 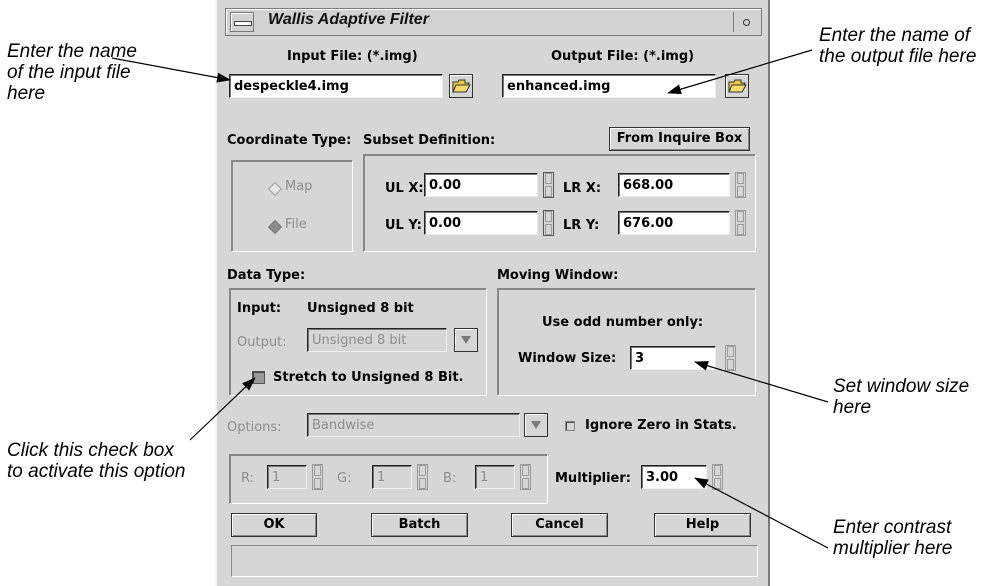 What do you see at coordinates (740, 185) in the screenshot?
I see `lrx-spinner` at bounding box center [740, 185].